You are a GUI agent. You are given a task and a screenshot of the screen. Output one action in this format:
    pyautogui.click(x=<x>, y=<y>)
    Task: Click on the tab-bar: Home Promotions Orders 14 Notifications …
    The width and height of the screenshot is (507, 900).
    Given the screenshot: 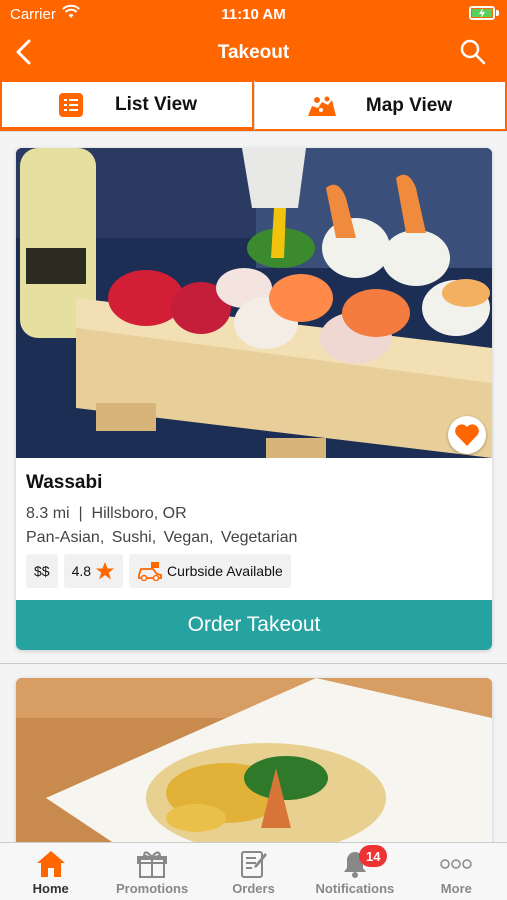 What is the action you would take?
    pyautogui.click(x=253, y=871)
    